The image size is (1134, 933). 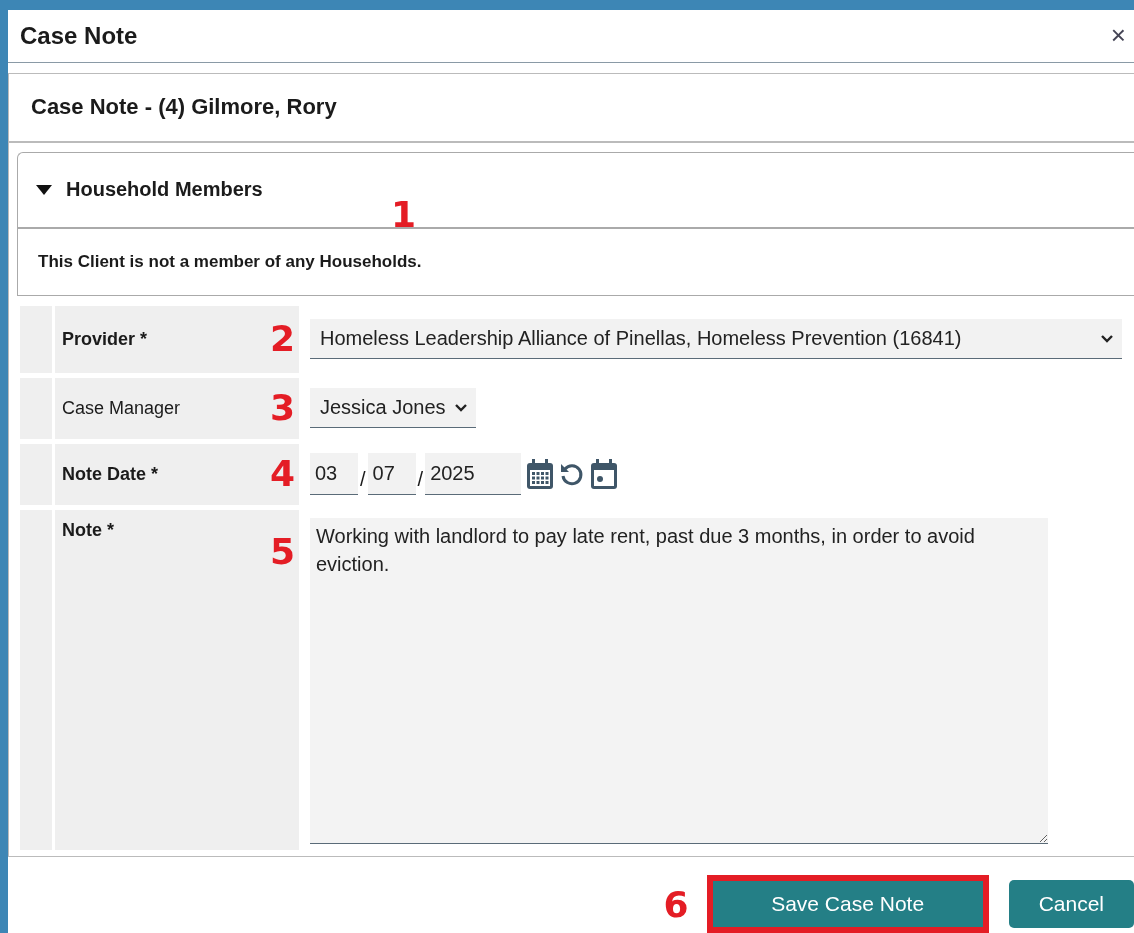 What do you see at coordinates (716, 339) in the screenshot?
I see `select-field: Homeless Leadership Alliance of Pinellas, Homeless Prevention (16841)` at bounding box center [716, 339].